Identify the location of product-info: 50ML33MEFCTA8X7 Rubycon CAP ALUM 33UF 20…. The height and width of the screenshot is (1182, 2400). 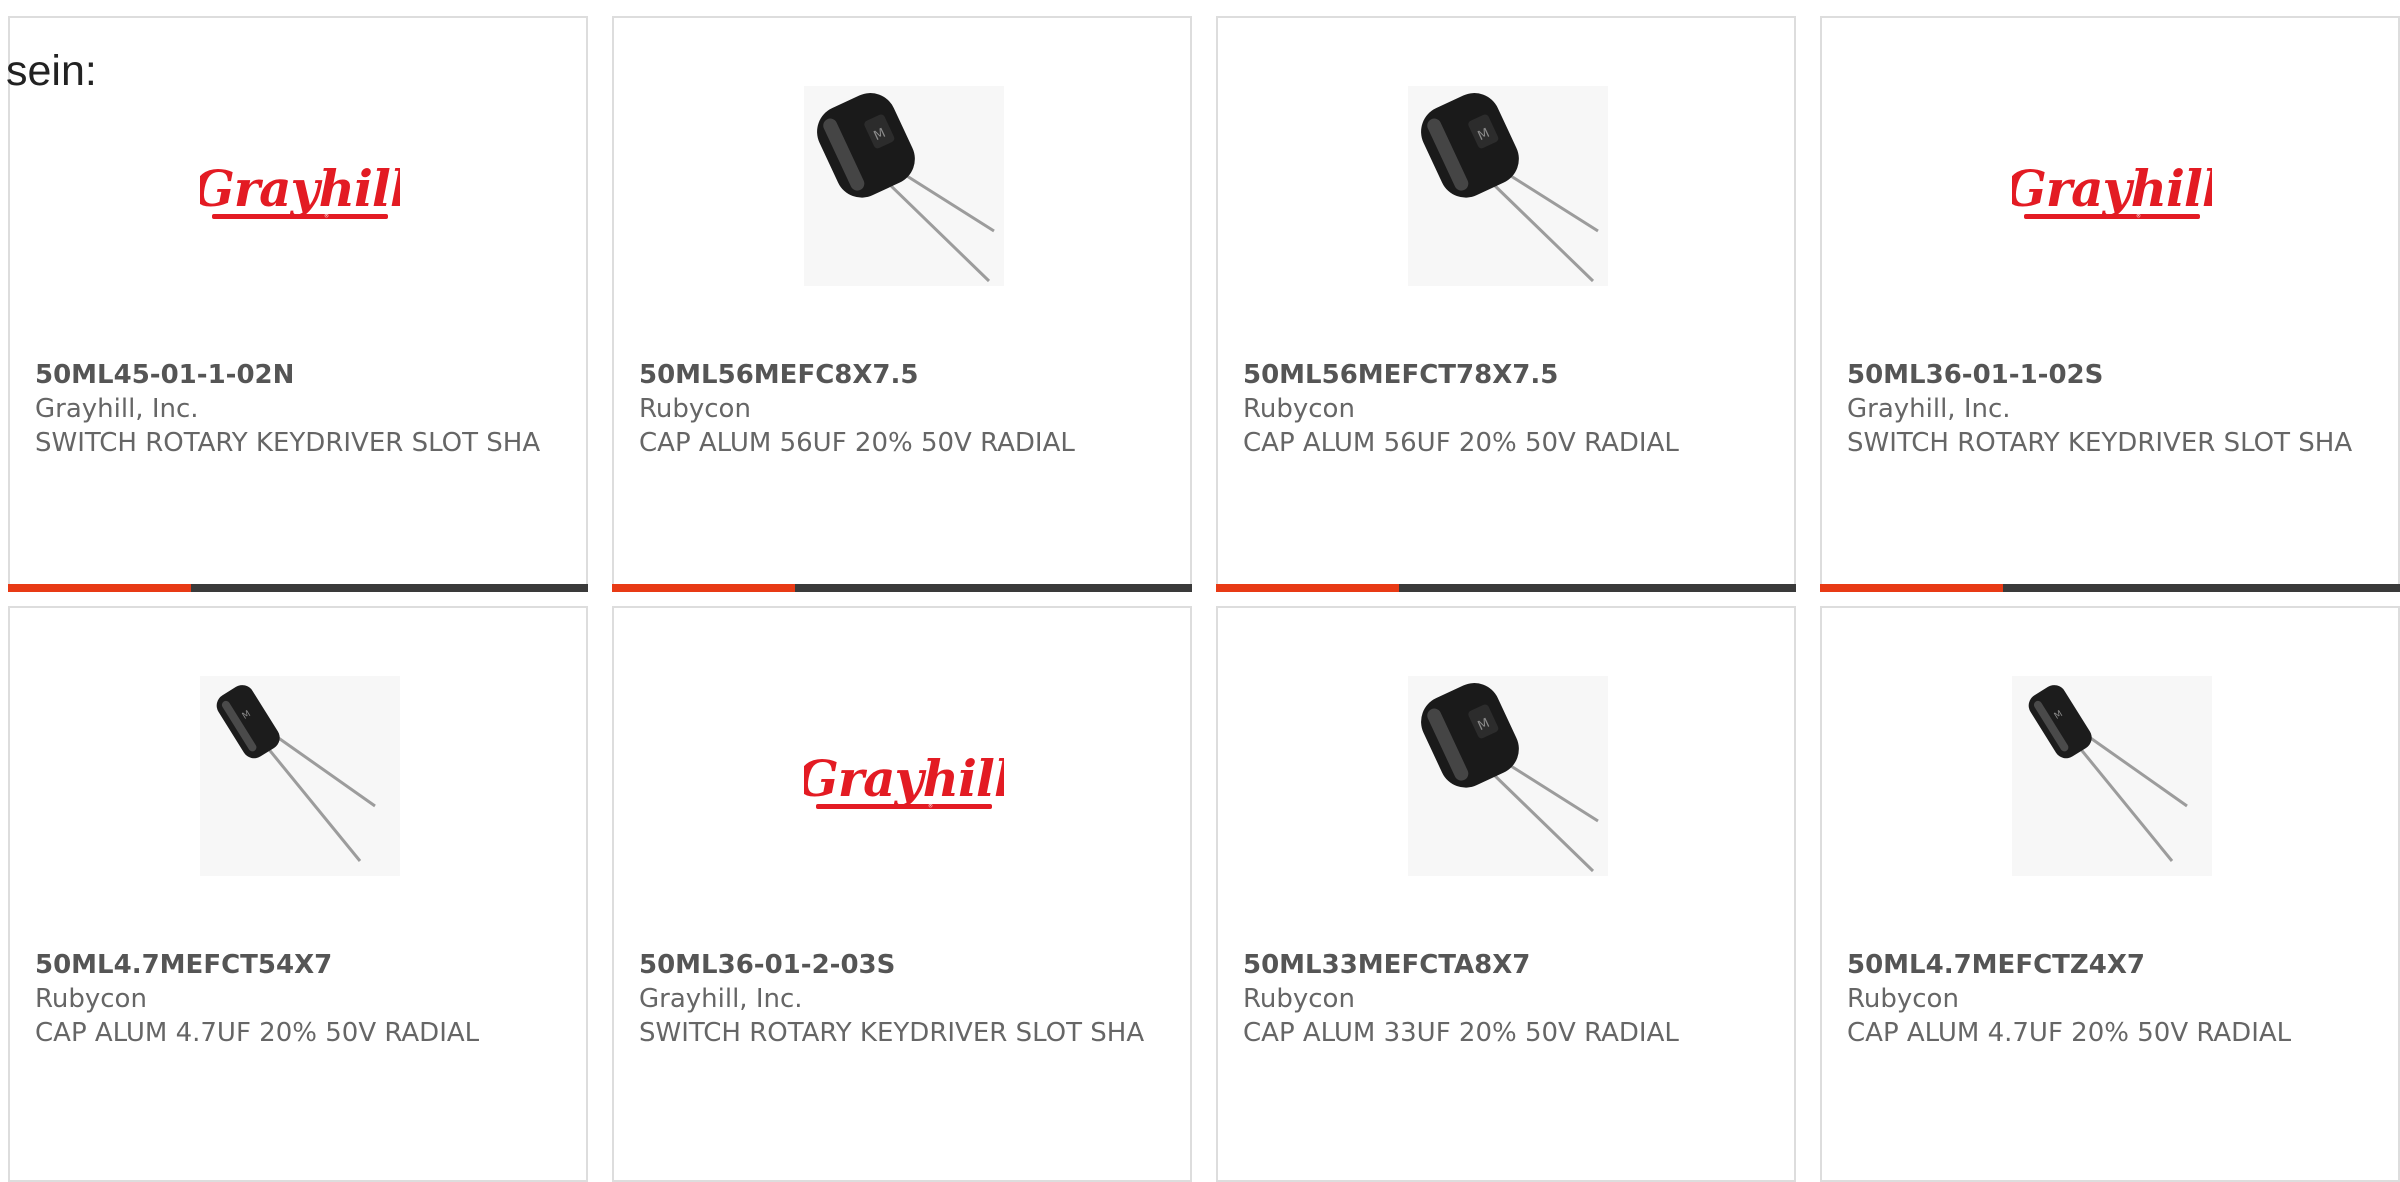
(1503, 999).